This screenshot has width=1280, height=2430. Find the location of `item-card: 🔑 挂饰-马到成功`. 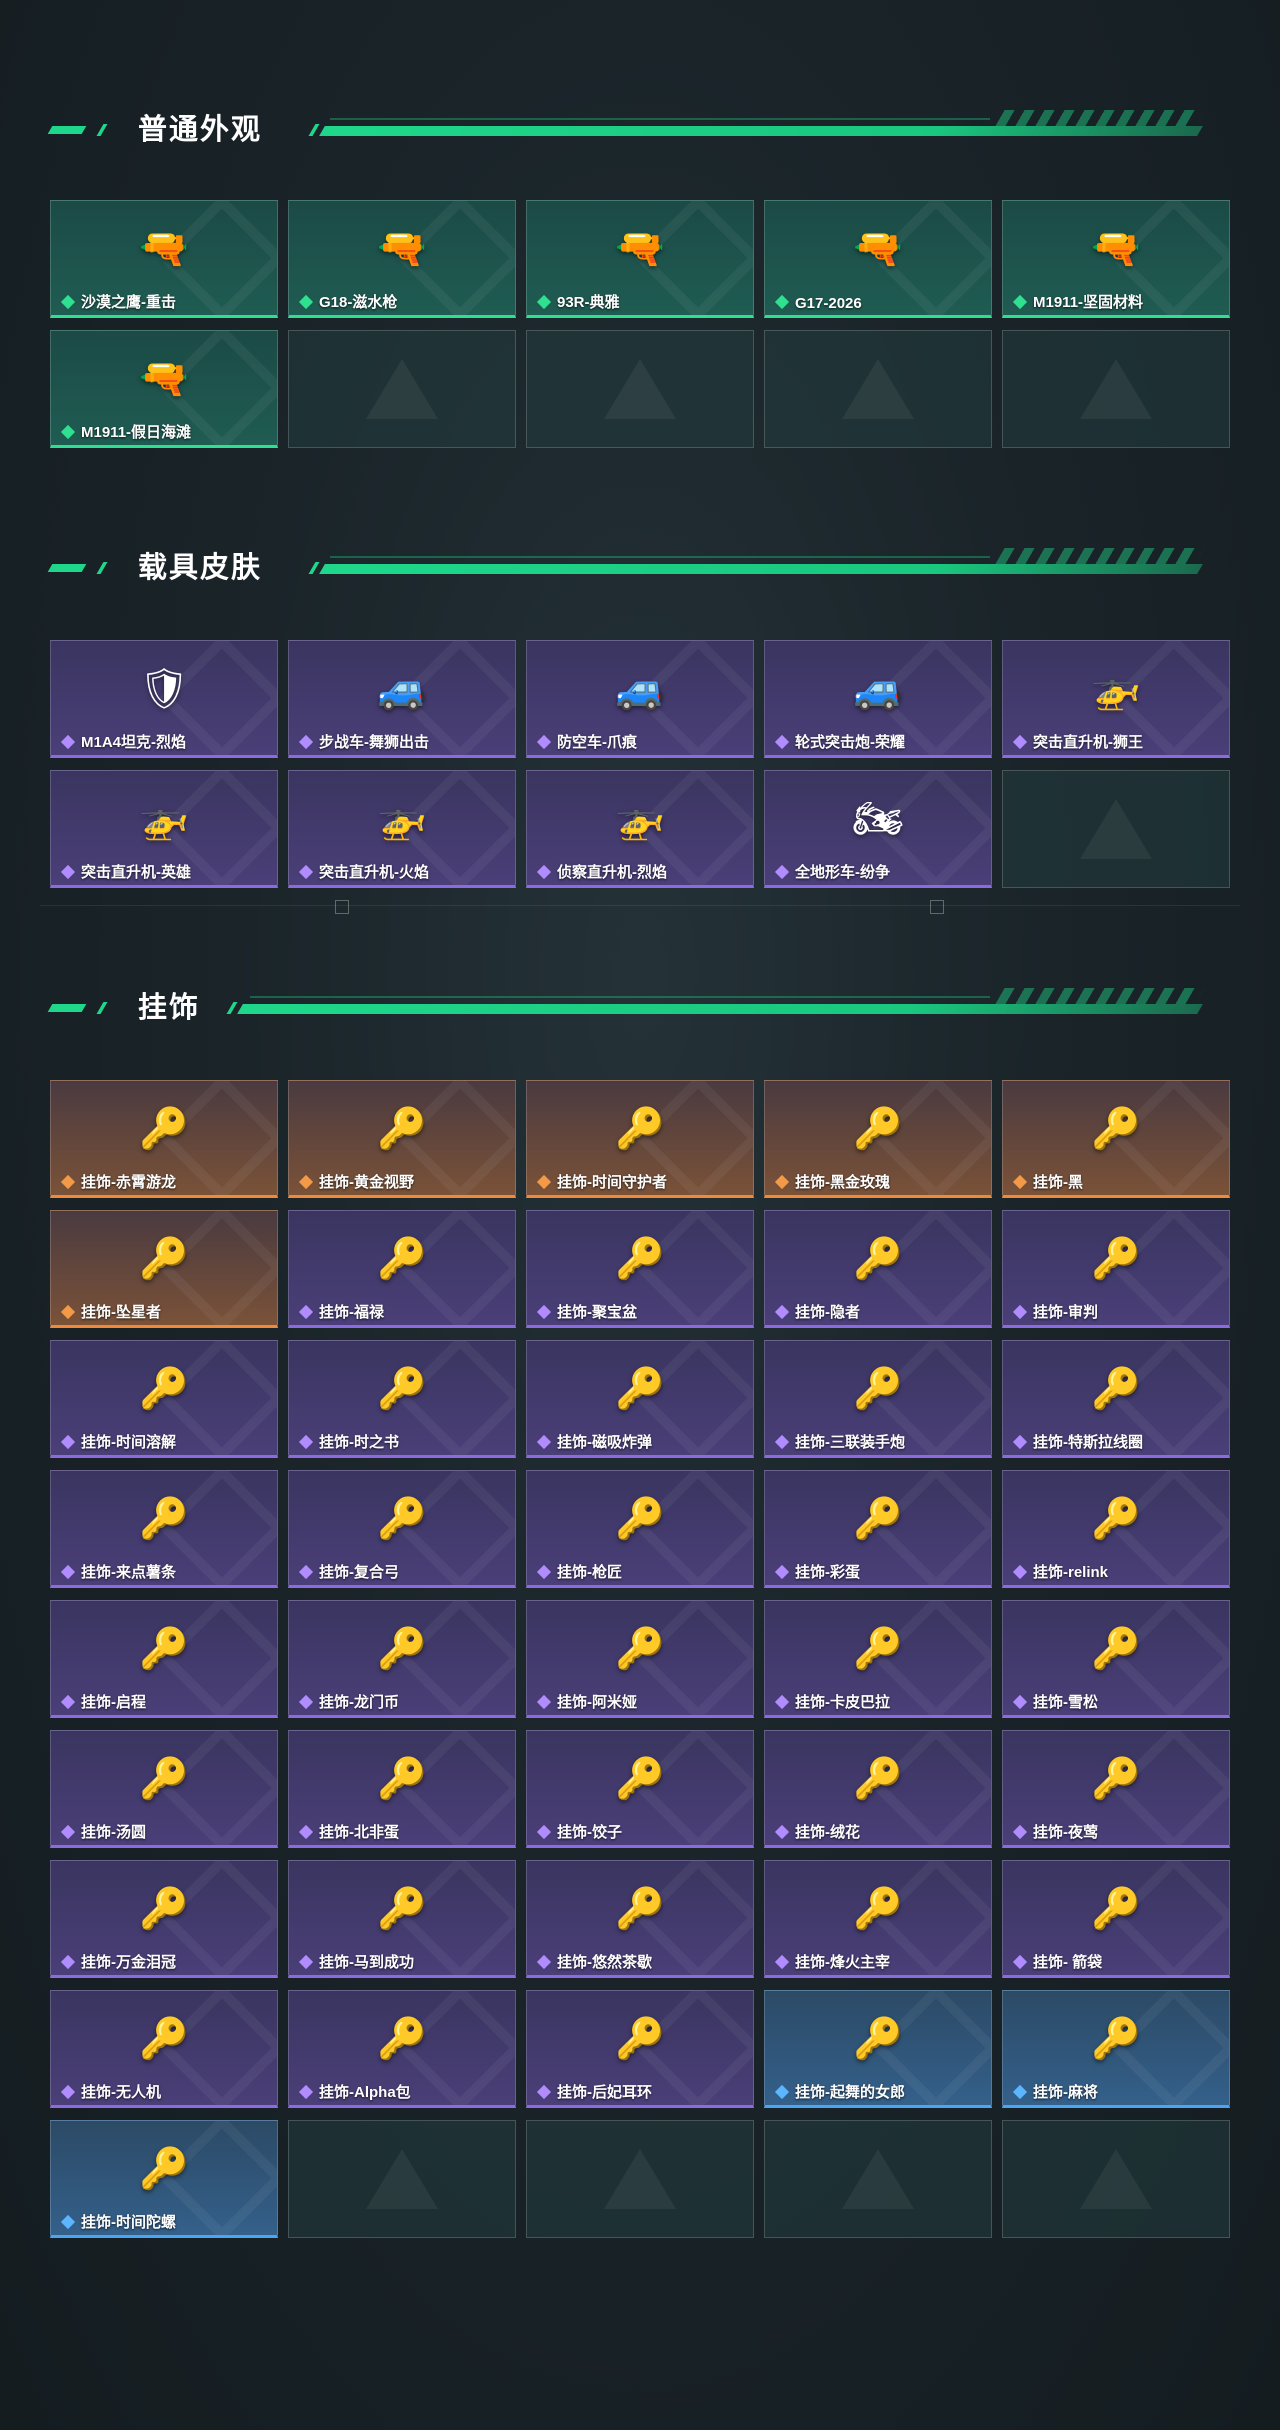

item-card: 🔑 挂饰-马到成功 is located at coordinates (402, 1919).